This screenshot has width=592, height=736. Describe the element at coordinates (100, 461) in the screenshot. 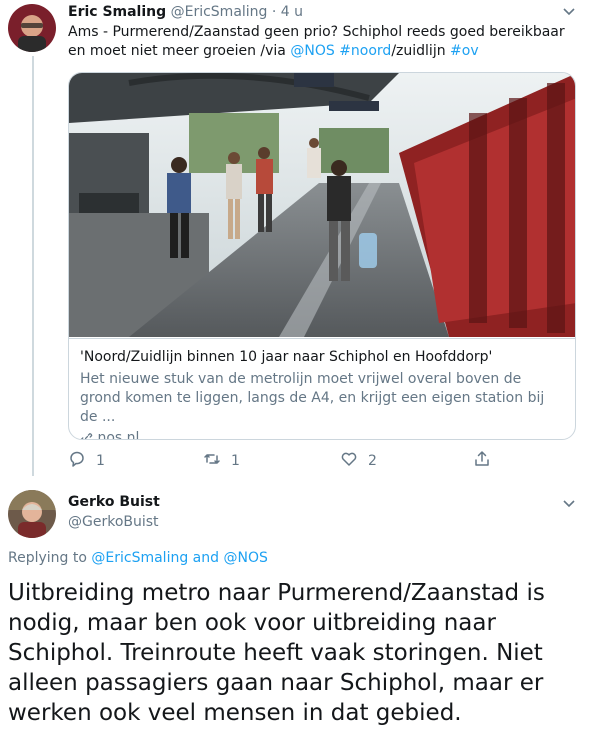

I see `reply-count: 1` at that location.